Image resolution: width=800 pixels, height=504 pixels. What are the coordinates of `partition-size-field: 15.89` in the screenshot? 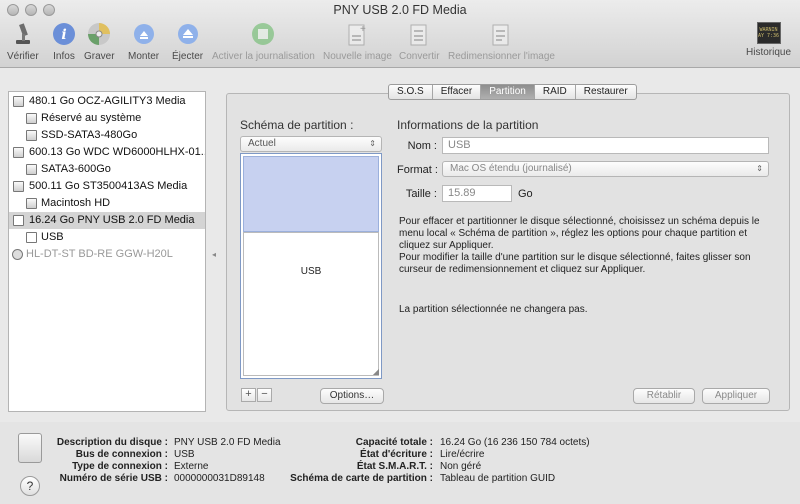 It's located at (477, 193).